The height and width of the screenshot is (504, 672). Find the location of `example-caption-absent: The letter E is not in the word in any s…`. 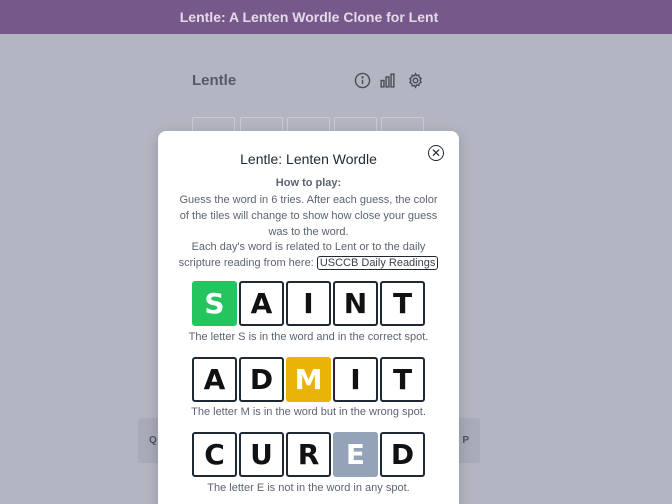

example-caption-absent: The letter E is not in the word in any s… is located at coordinates (308, 488).